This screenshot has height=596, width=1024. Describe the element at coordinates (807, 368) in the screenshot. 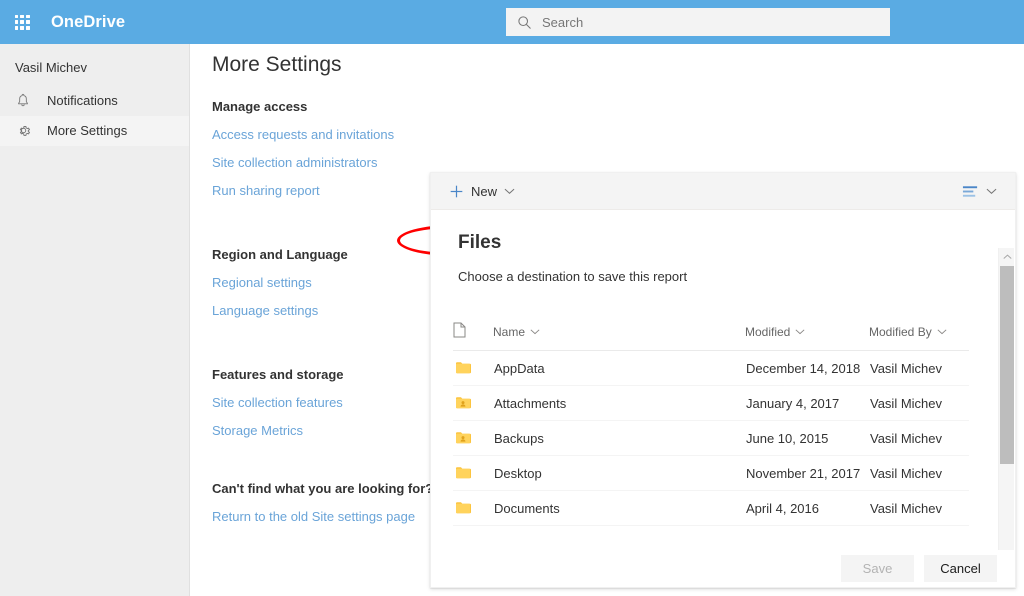

I see `row-modified: December 14, 2018` at that location.